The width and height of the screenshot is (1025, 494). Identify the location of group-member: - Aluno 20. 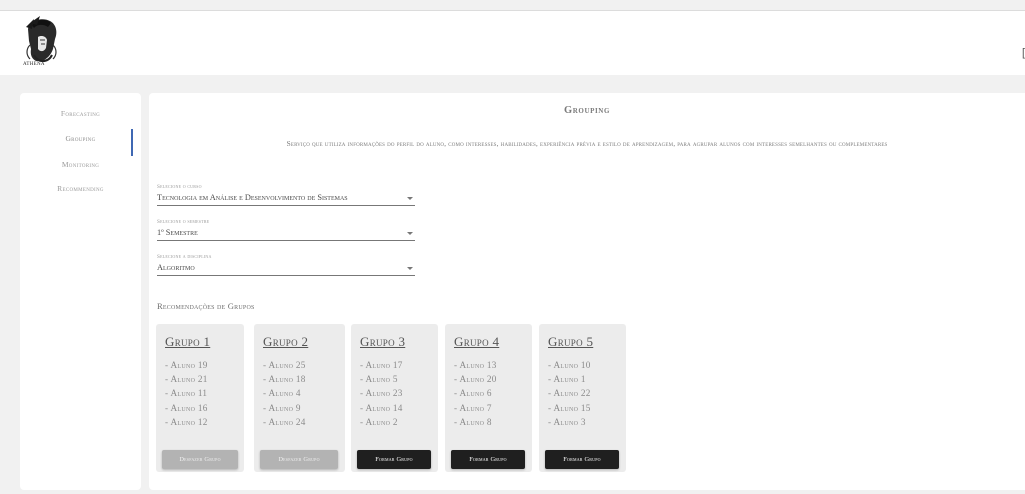
(475, 379).